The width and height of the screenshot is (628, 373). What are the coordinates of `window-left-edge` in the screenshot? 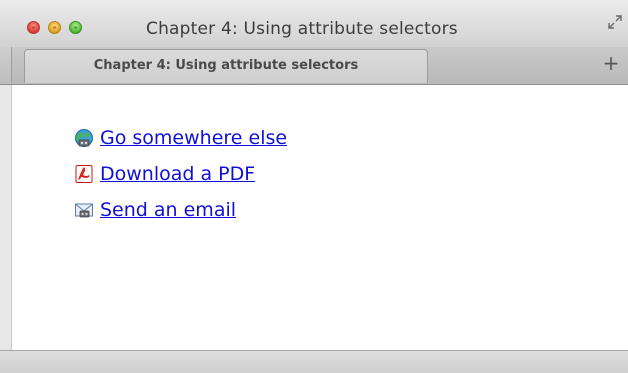 It's located at (6, 229).